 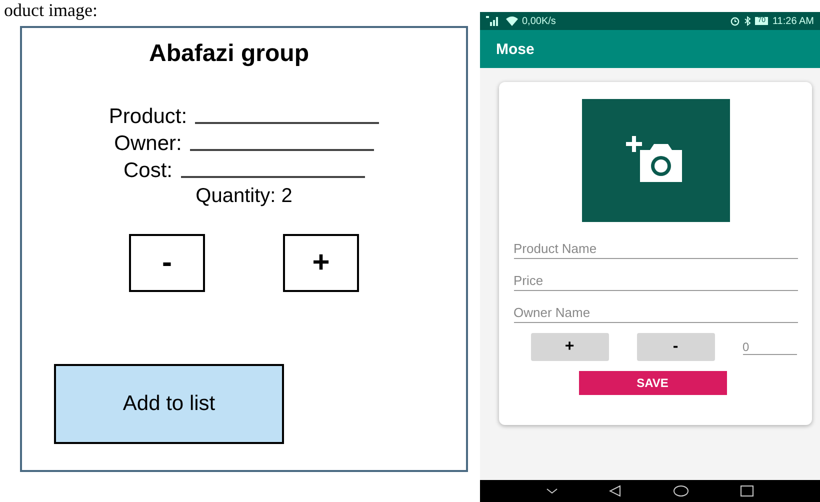 What do you see at coordinates (148, 144) in the screenshot?
I see `field-label: Owner:` at bounding box center [148, 144].